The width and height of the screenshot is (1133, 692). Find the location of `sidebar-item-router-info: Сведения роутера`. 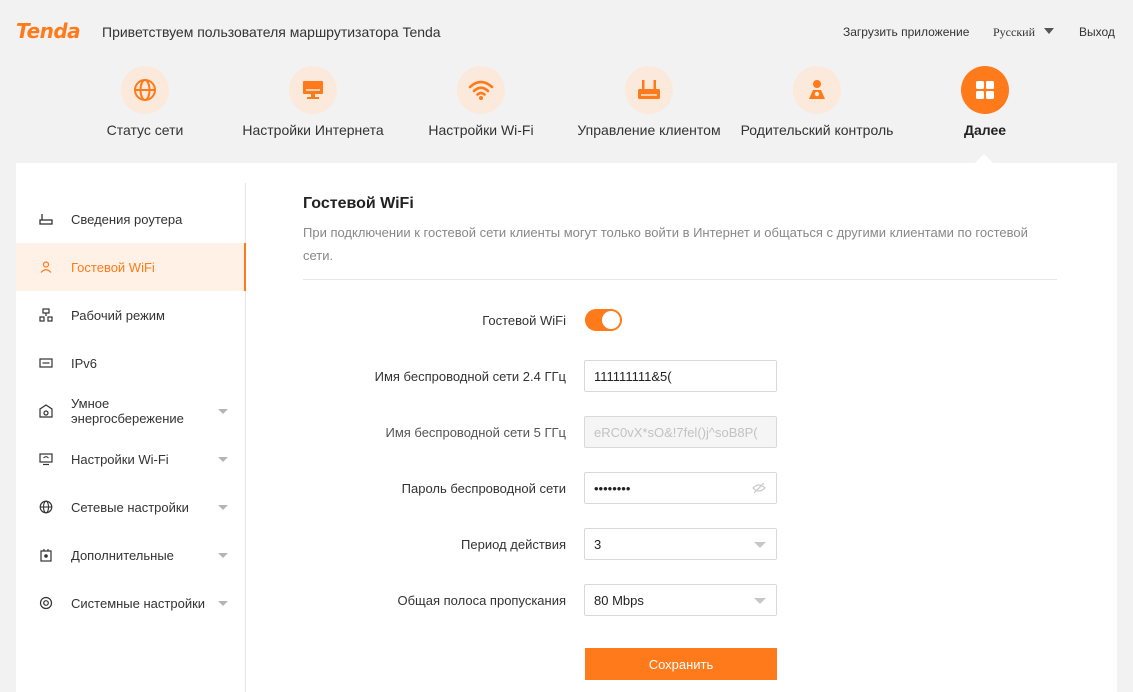

sidebar-item-router-info: Сведения роутера is located at coordinates (131, 219).